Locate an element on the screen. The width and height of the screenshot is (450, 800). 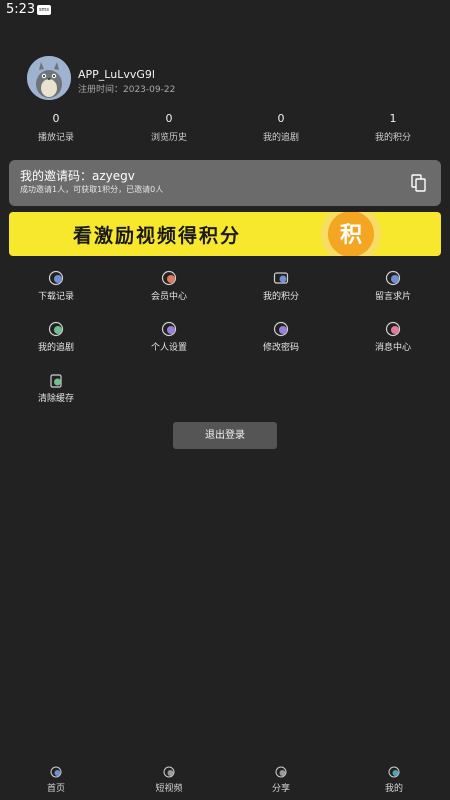
nav-short-video: 短视频 is located at coordinates (169, 780).